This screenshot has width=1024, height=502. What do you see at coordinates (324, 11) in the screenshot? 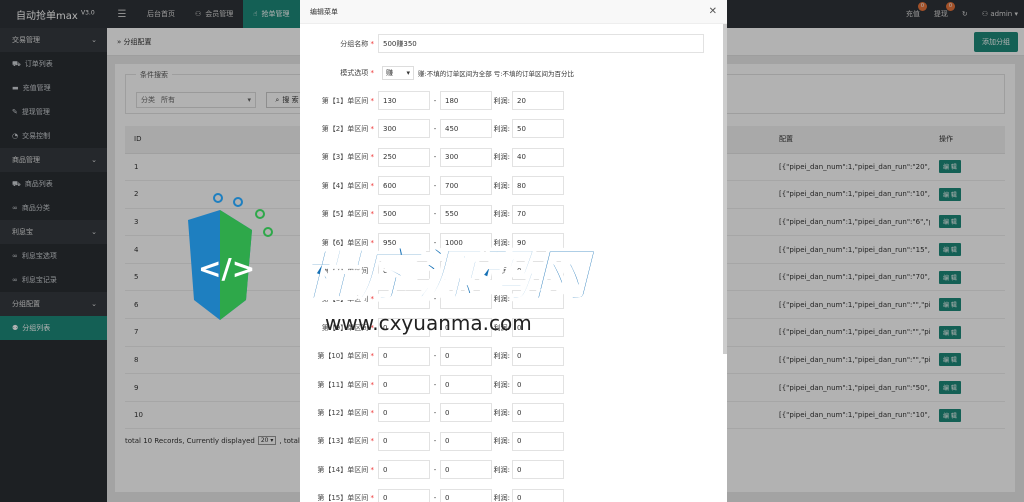
I see `modal-title: 编辑菜单` at bounding box center [324, 11].